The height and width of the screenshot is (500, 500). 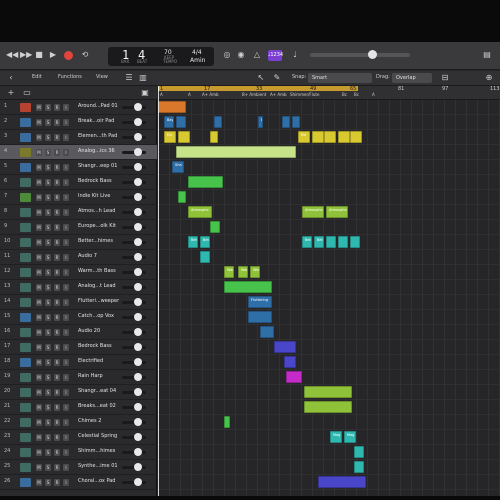 I want to click on metronome-click-icon: ♩, so click(x=295, y=55).